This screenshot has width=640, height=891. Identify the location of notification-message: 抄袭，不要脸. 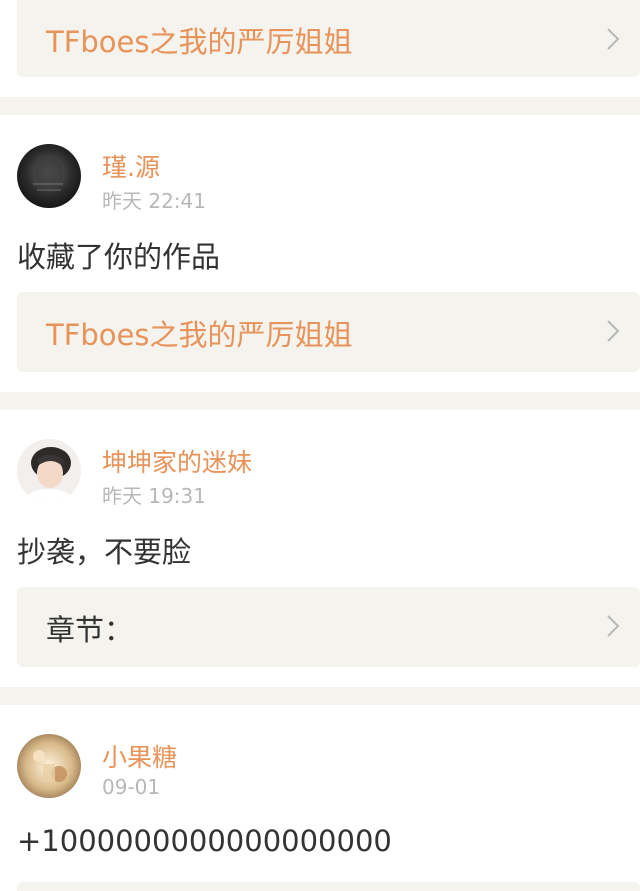
(104, 552).